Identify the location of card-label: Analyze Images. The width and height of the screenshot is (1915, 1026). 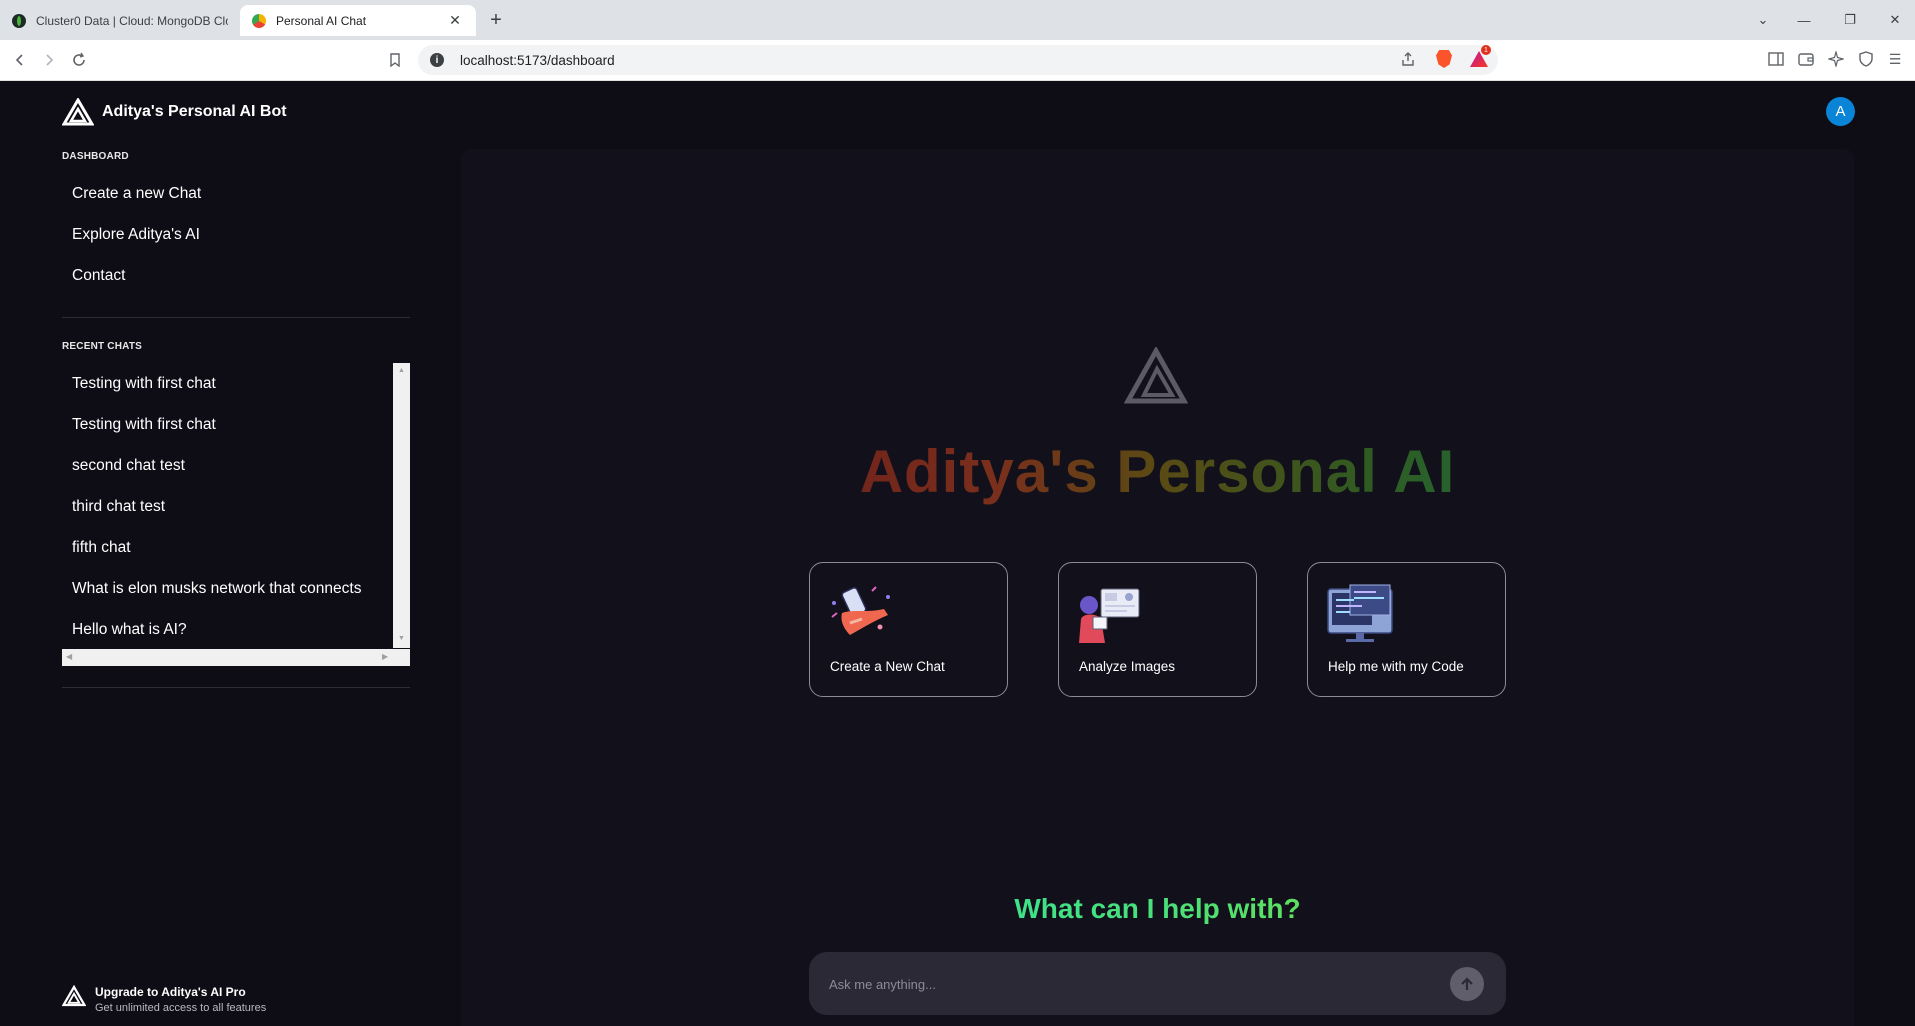
(1127, 666).